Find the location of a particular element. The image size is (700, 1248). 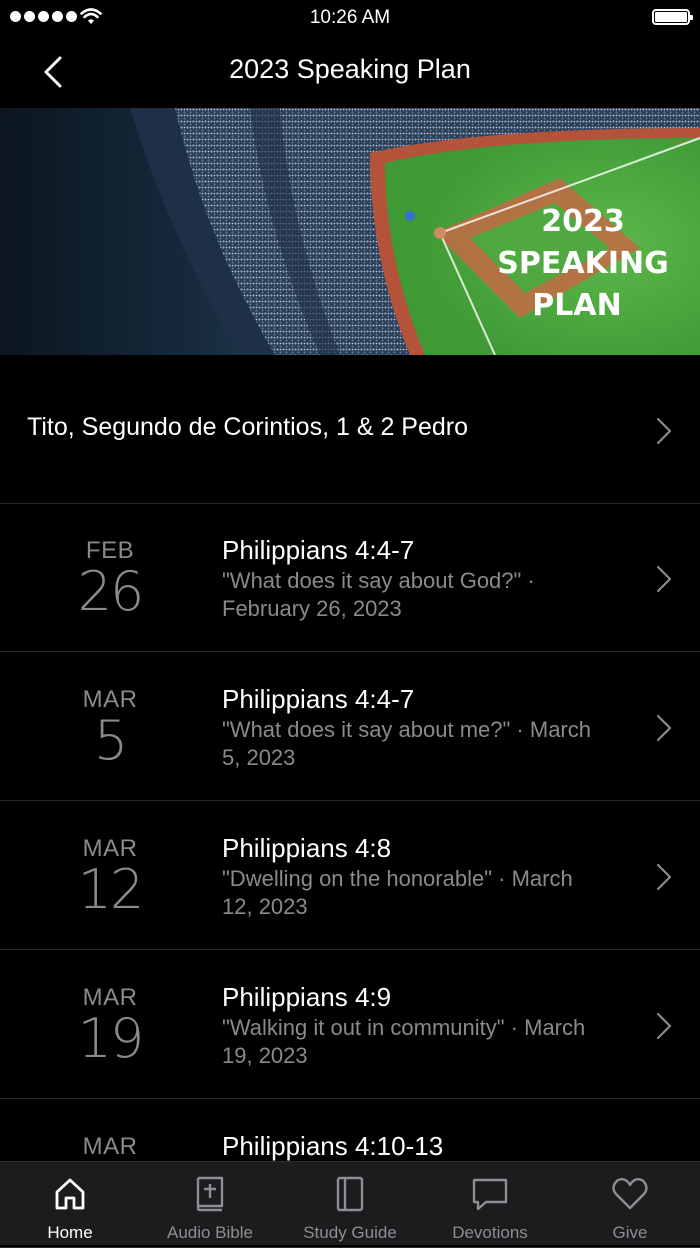

tab-label: Audio Bible is located at coordinates (209, 1232).